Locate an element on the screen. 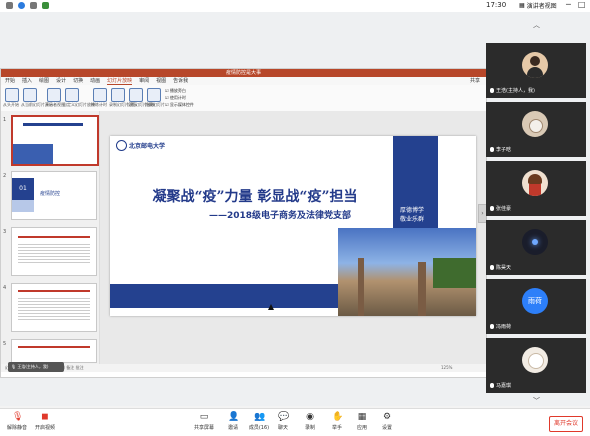 The image size is (590, 436). checkbox-label: 使用计时 is located at coordinates (177, 97).